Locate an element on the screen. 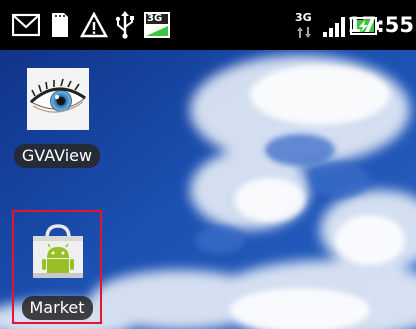 This screenshot has width=416, height=329. usb-icon is located at coordinates (124, 25).